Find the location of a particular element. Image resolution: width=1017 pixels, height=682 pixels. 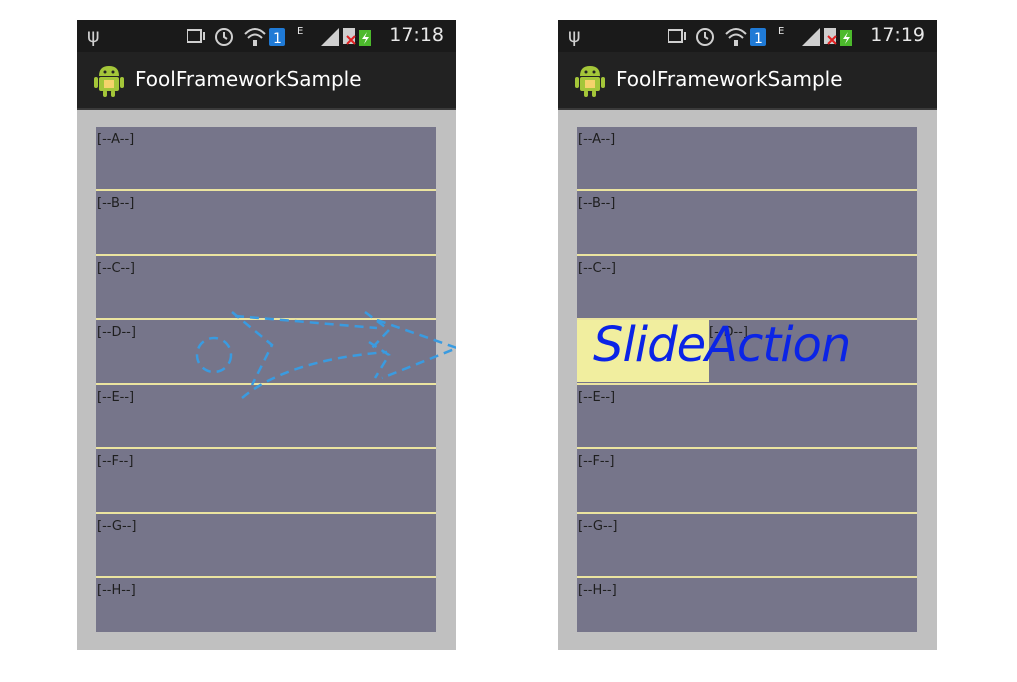

list-item-label: [--D--] is located at coordinates (116, 332).